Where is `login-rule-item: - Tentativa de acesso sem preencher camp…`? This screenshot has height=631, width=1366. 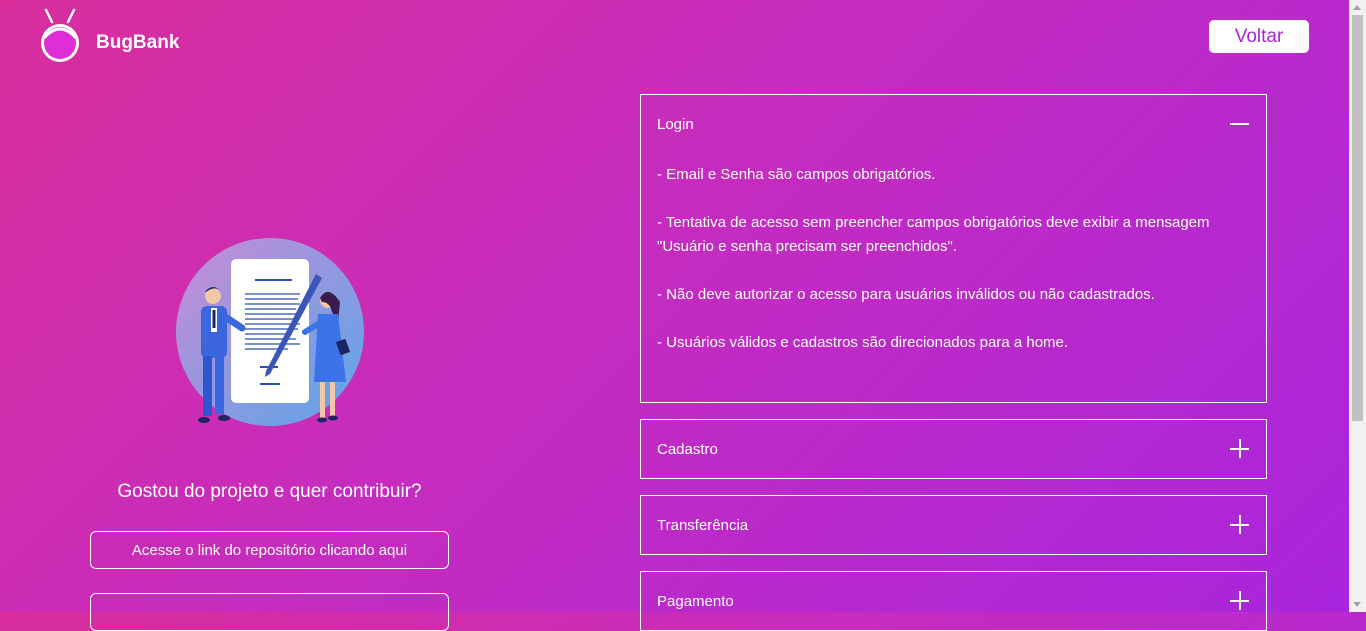
login-rule-item: - Tentativa de acesso sem preencher camp… is located at coordinates (933, 234).